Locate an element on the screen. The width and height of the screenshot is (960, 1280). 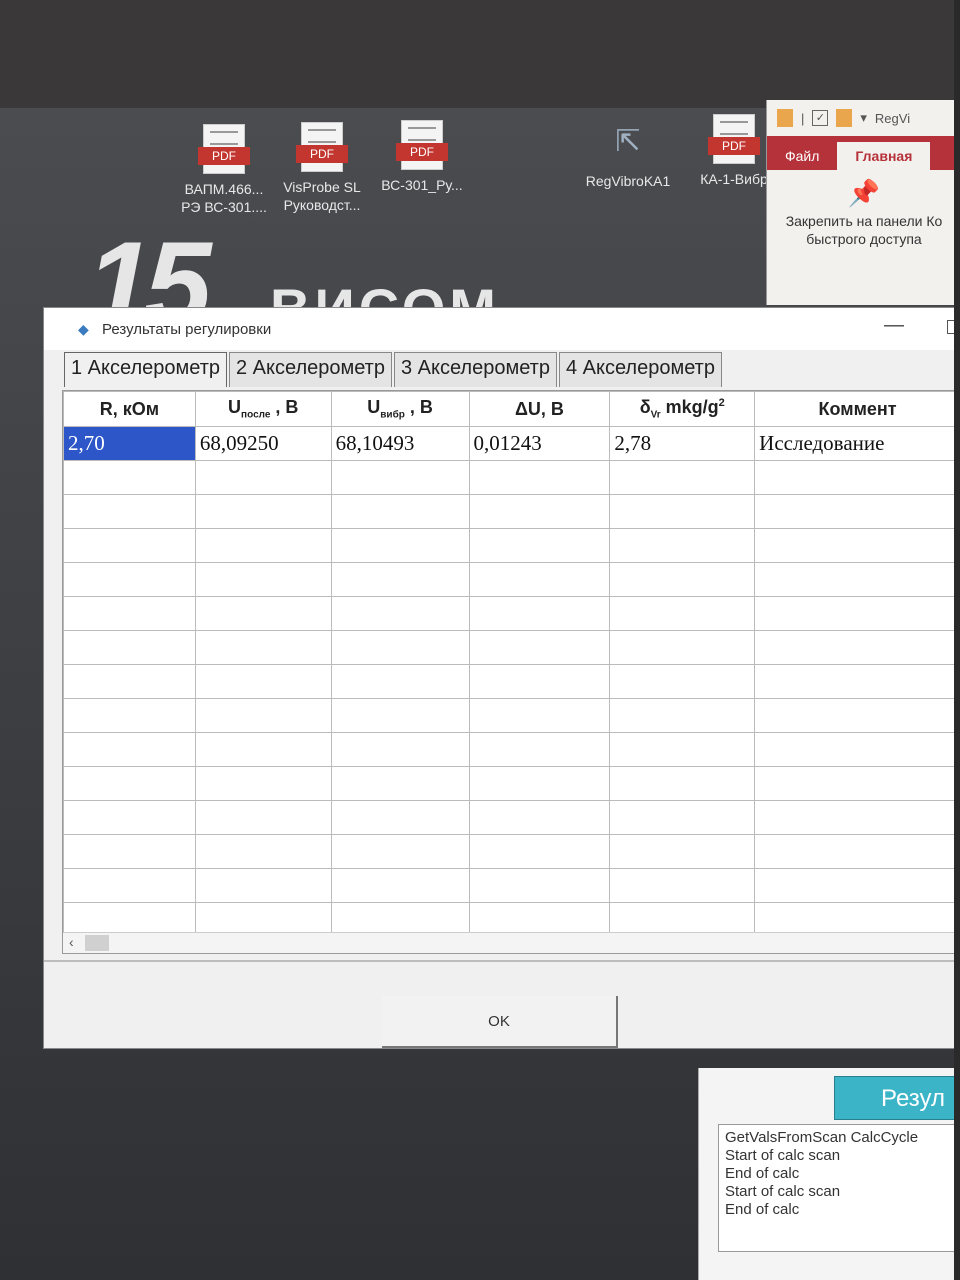
properties-icon: ✓ is located at coordinates (820, 118).